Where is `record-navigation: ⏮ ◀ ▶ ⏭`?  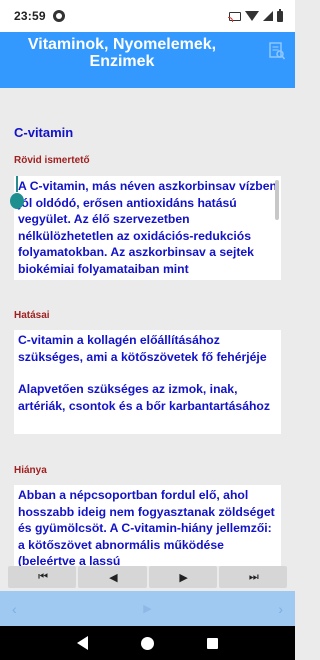 record-navigation: ⏮ ◀ ▶ ⏭ is located at coordinates (147, 578).